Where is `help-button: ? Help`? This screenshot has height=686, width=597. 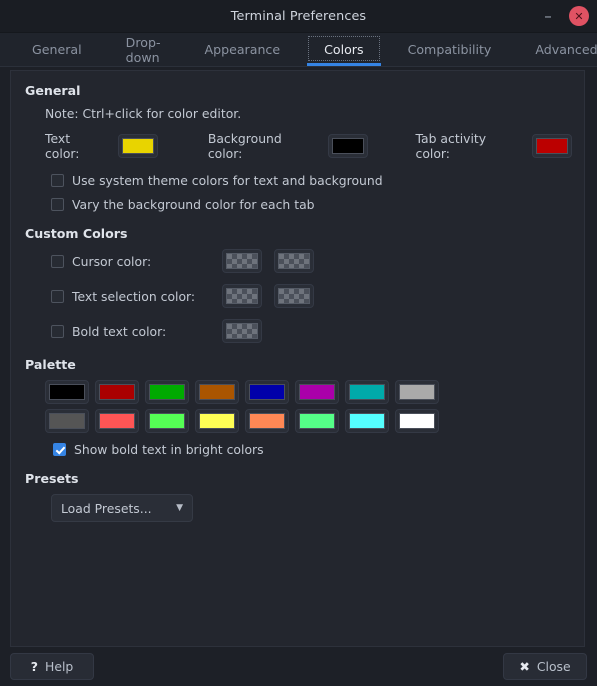
help-button: ? Help is located at coordinates (52, 666).